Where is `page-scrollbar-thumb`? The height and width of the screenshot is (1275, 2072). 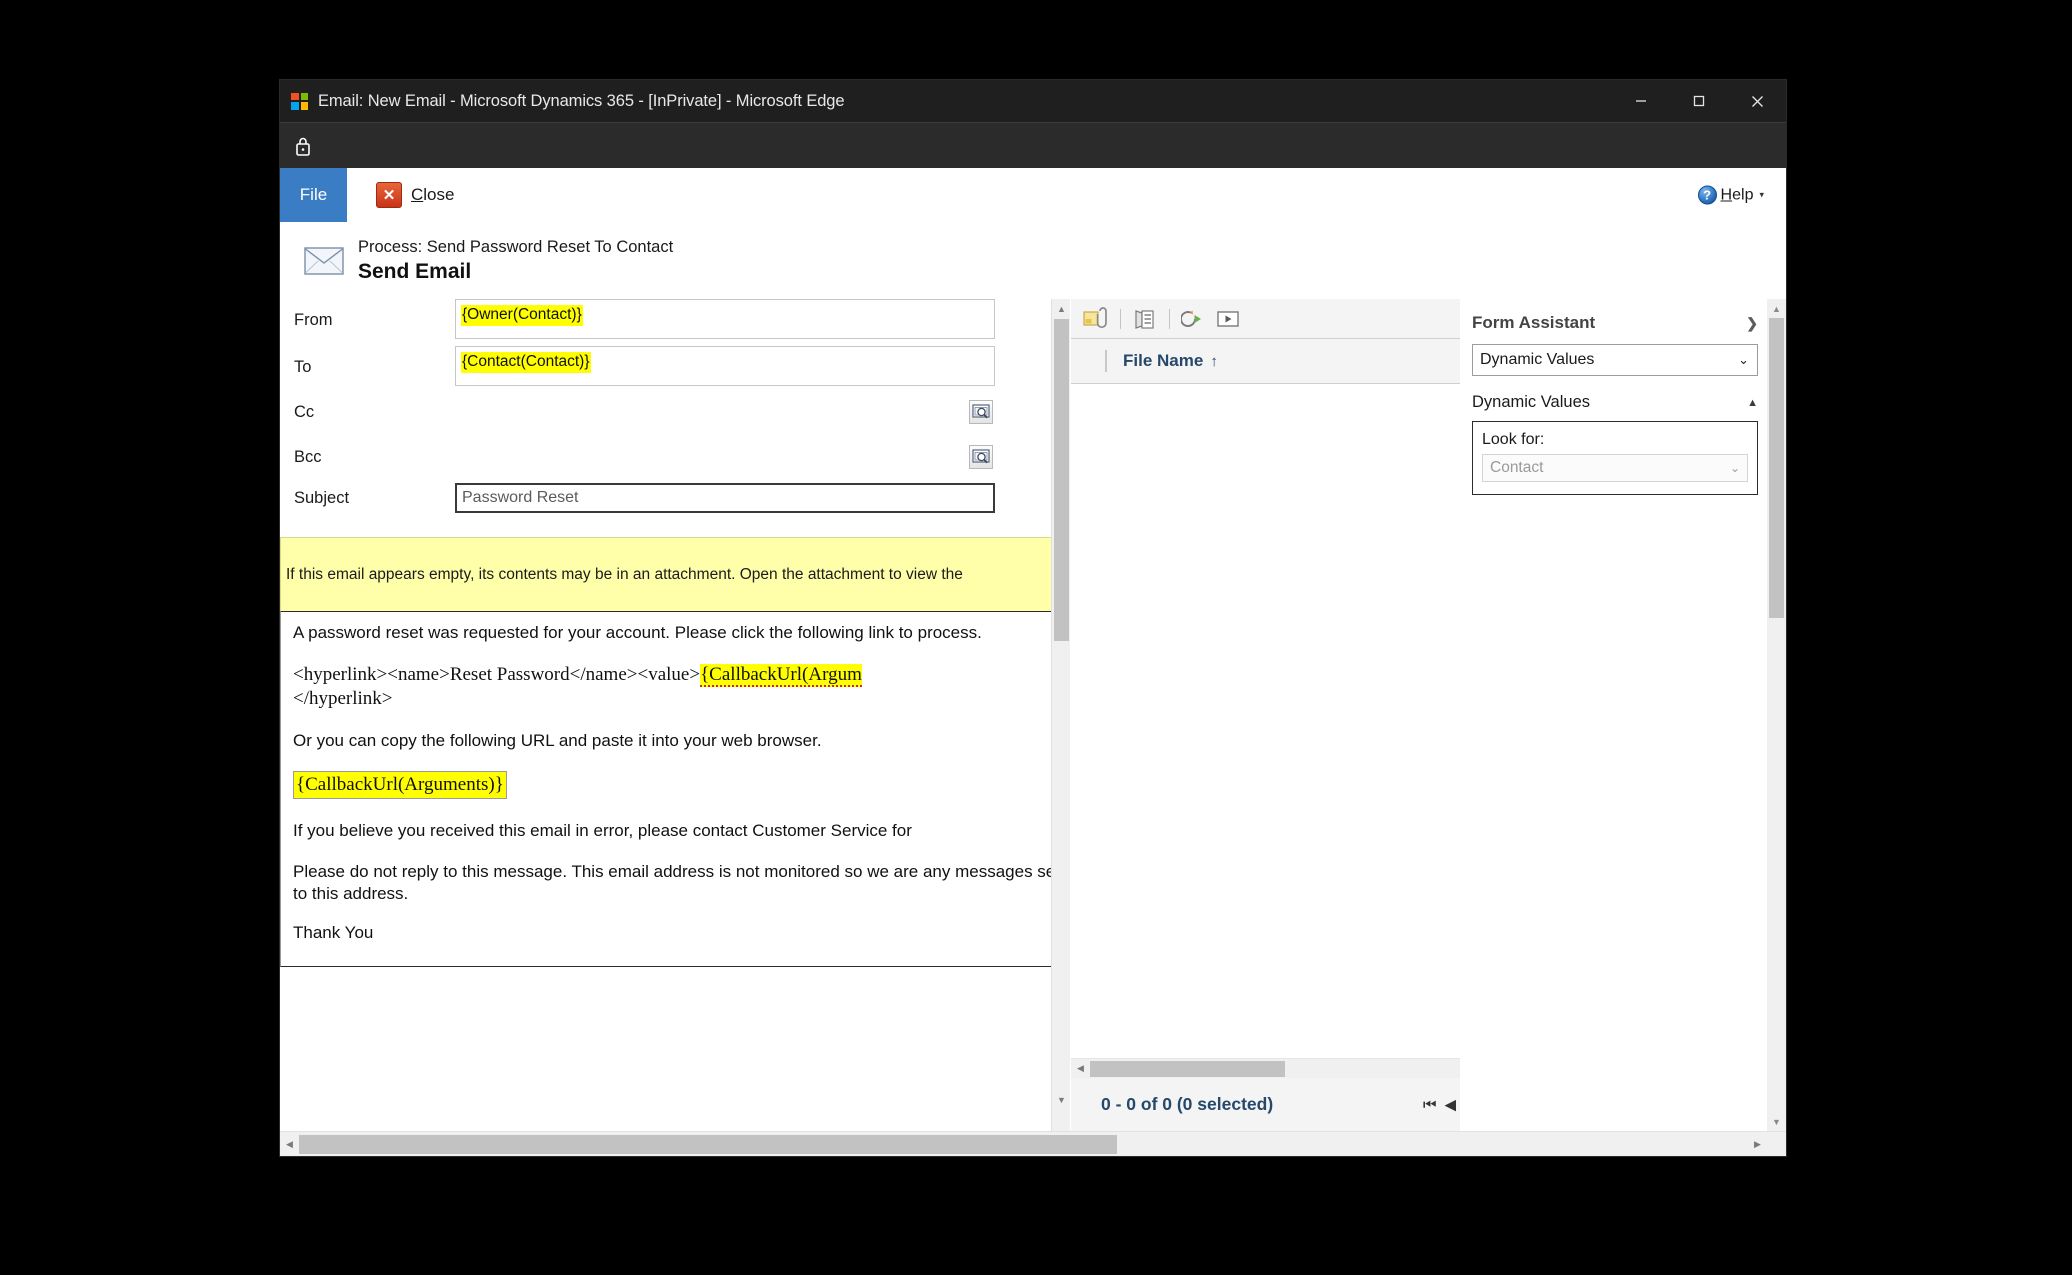 page-scrollbar-thumb is located at coordinates (1776, 468).